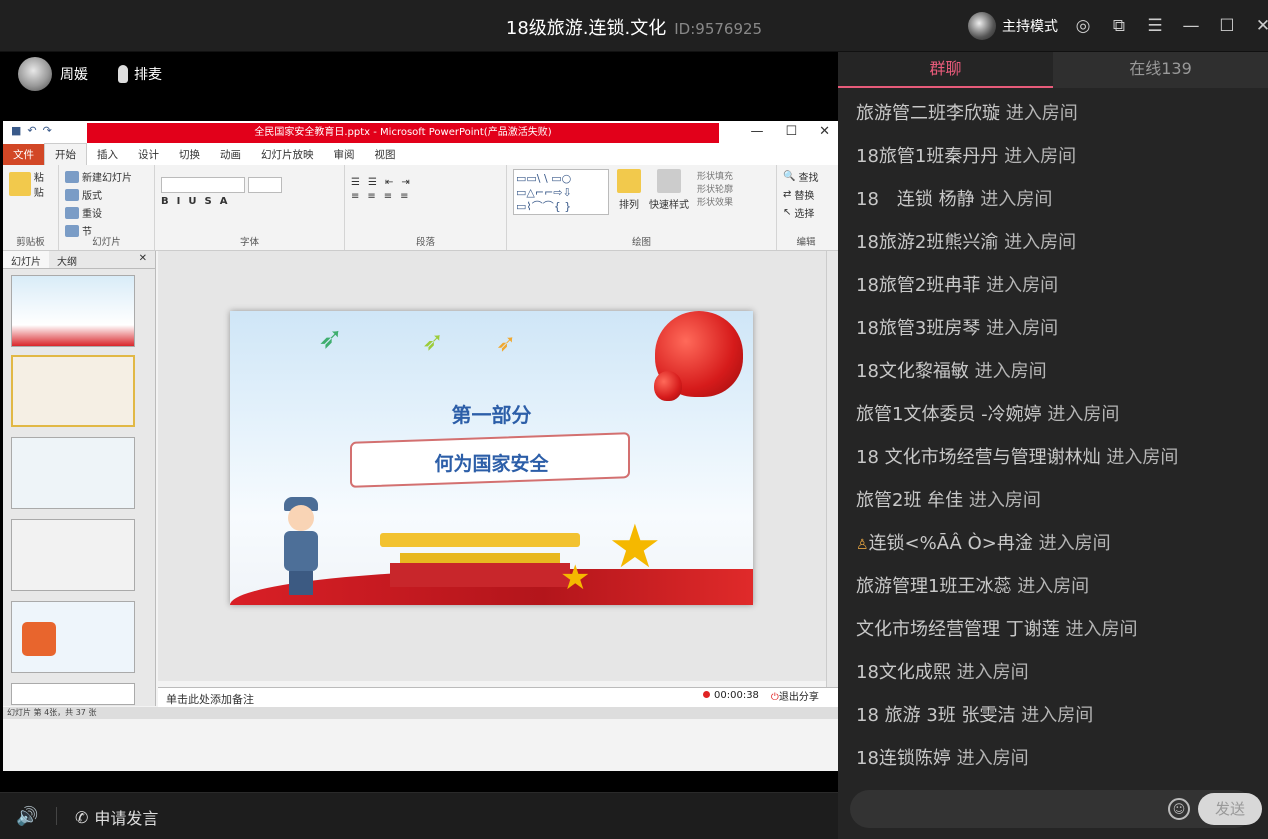 The image size is (1268, 839). Describe the element at coordinates (1083, 26) in the screenshot. I see `settings-icon: ◎` at that location.